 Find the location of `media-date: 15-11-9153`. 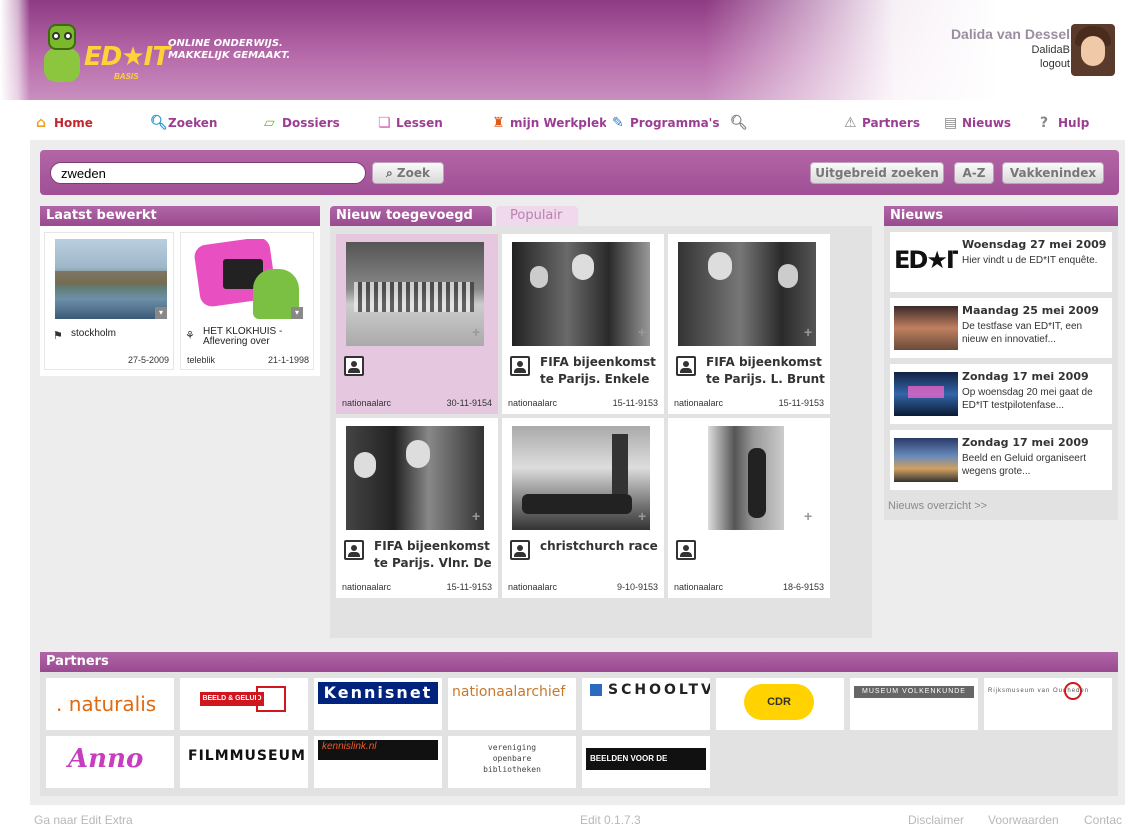

media-date: 15-11-9153 is located at coordinates (469, 587).